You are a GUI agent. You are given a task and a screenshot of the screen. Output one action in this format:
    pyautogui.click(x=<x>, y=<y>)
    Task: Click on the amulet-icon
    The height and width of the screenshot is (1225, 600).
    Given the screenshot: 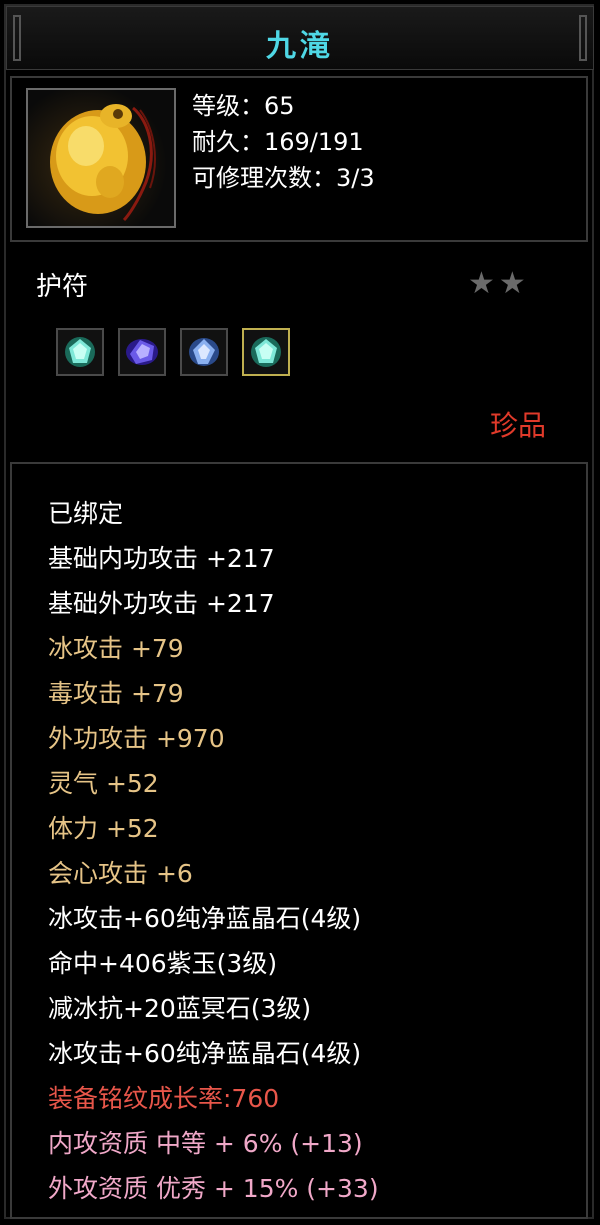 What is the action you would take?
    pyautogui.click(x=101, y=158)
    